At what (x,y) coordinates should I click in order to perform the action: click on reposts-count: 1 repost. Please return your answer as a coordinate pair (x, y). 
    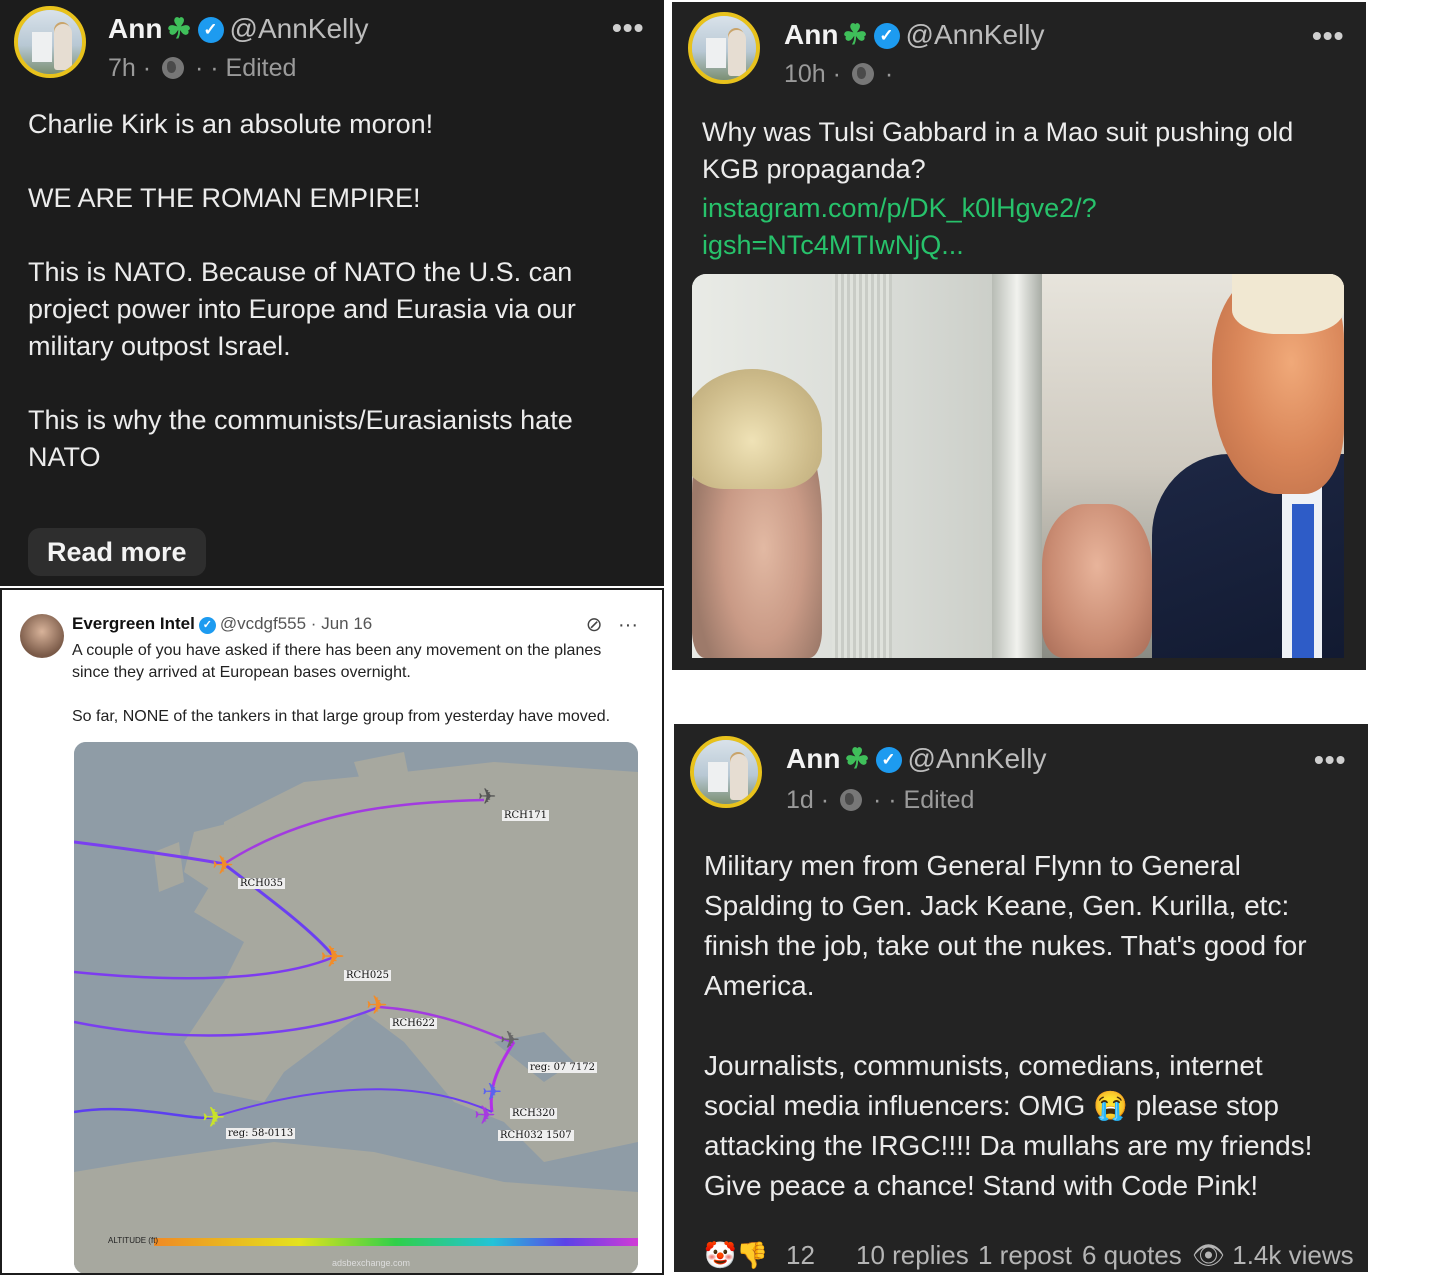
    Looking at the image, I should click on (1025, 1255).